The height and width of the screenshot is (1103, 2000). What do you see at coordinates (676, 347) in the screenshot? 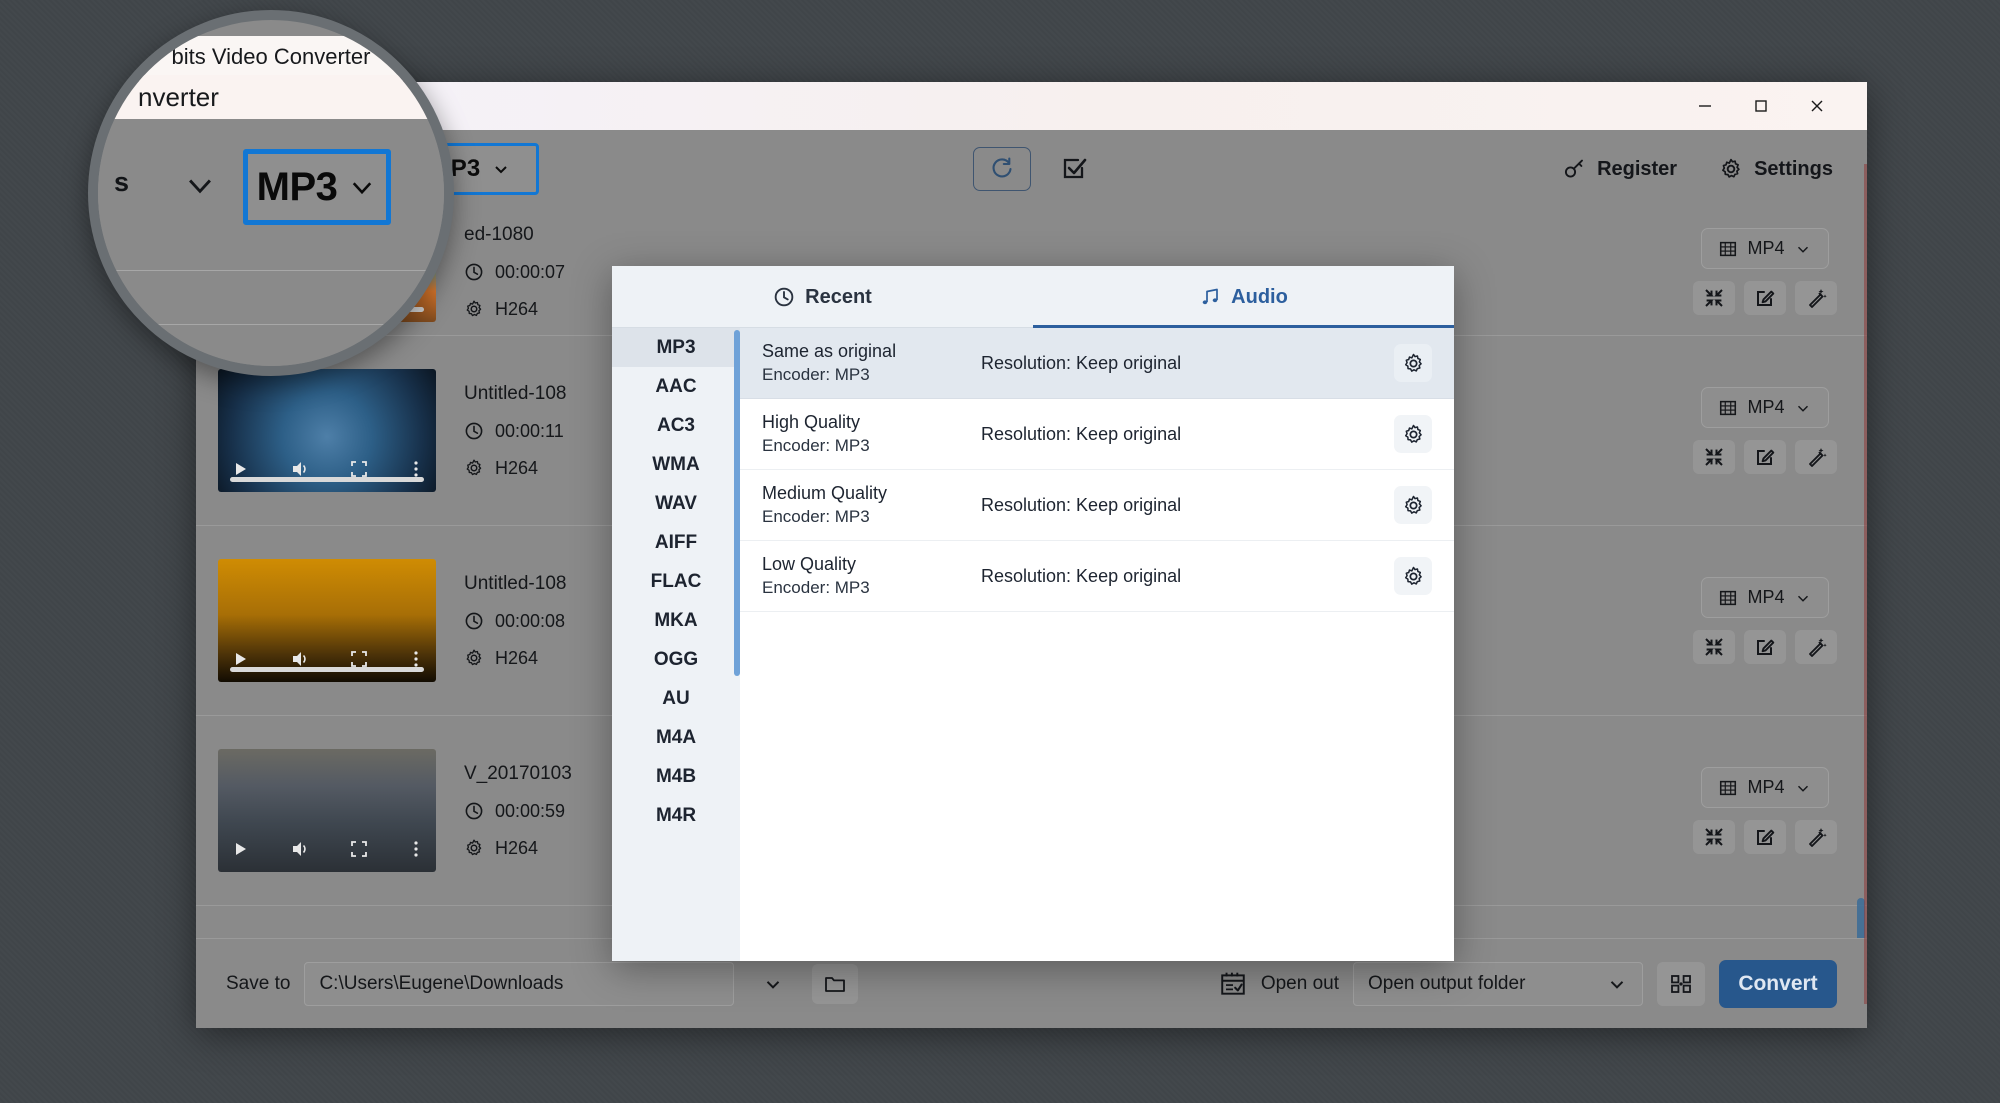
I see `format-item-mp3: MP3` at bounding box center [676, 347].